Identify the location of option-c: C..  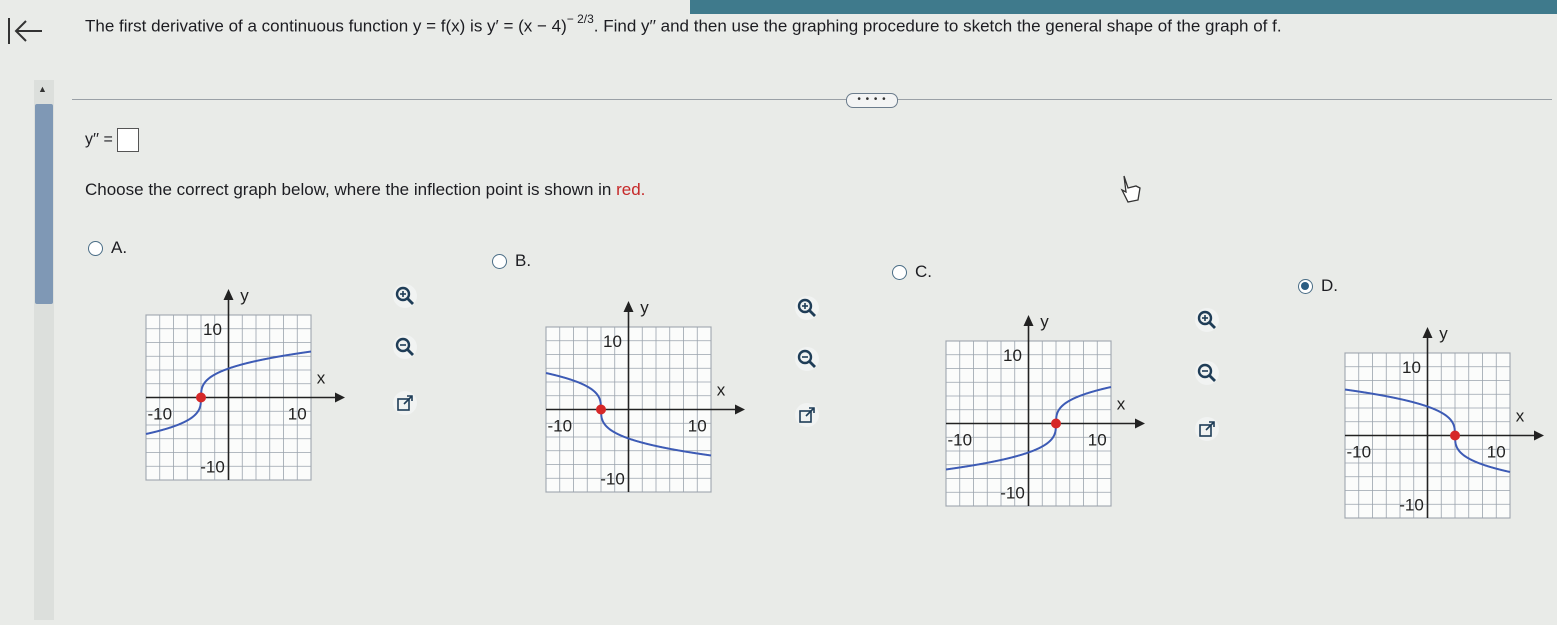
(912, 272).